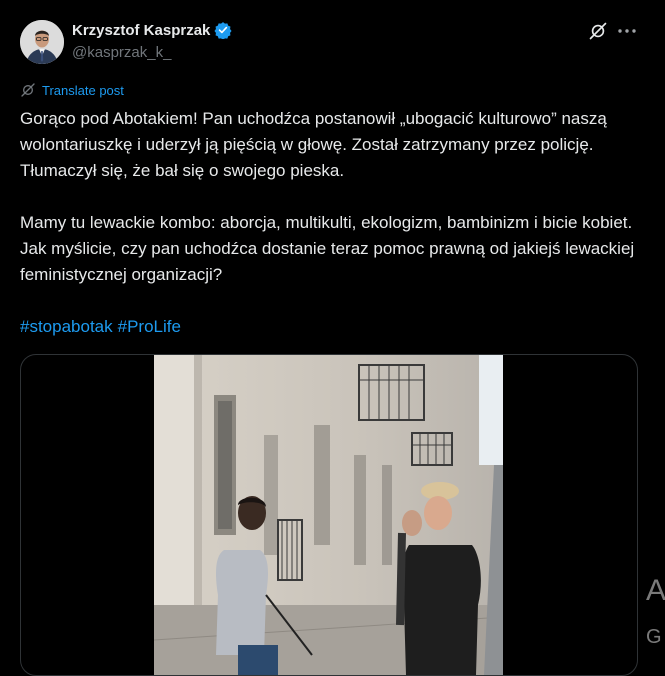 The image size is (665, 676). I want to click on avatar-image, so click(42, 42).